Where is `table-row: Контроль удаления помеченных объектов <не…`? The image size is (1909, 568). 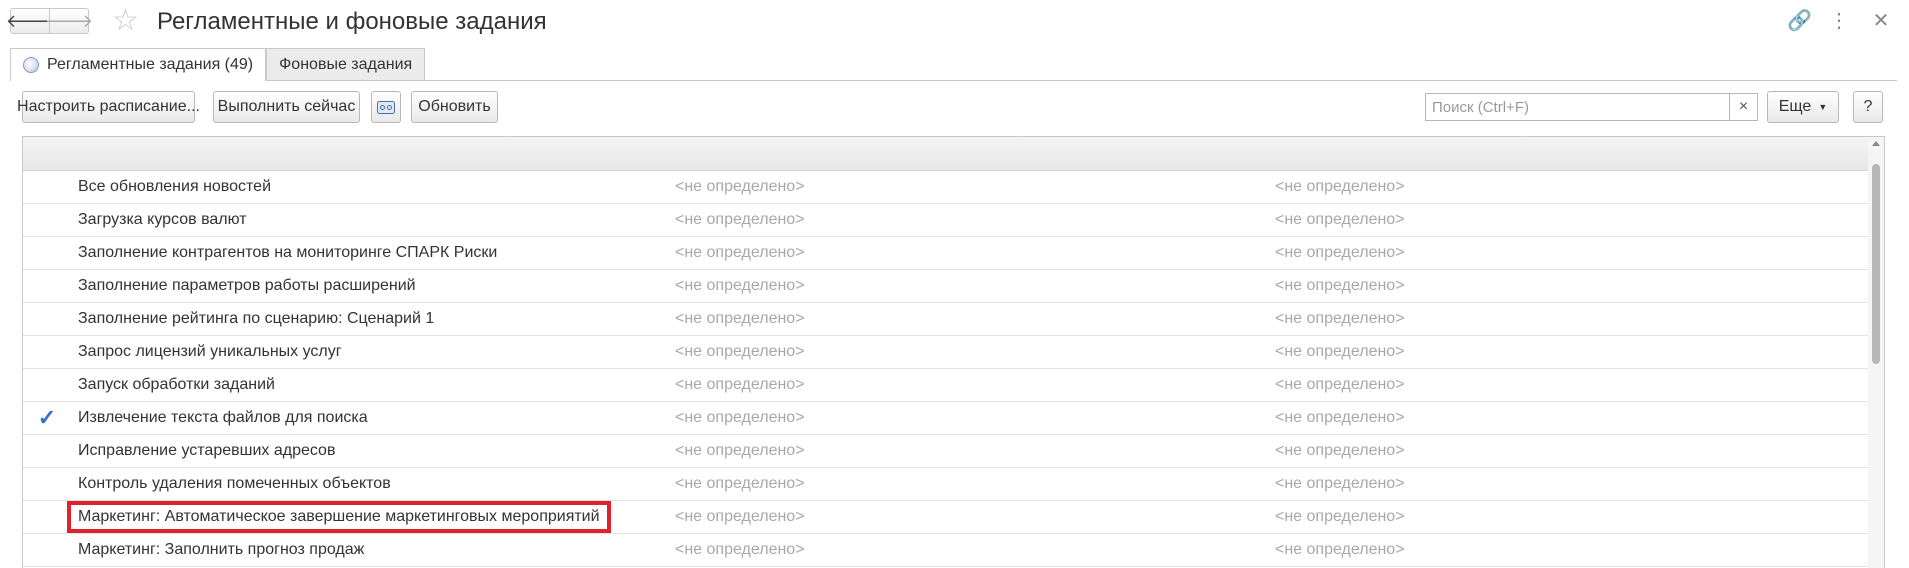 table-row: Контроль удаления помеченных объектов <не… is located at coordinates (953, 484).